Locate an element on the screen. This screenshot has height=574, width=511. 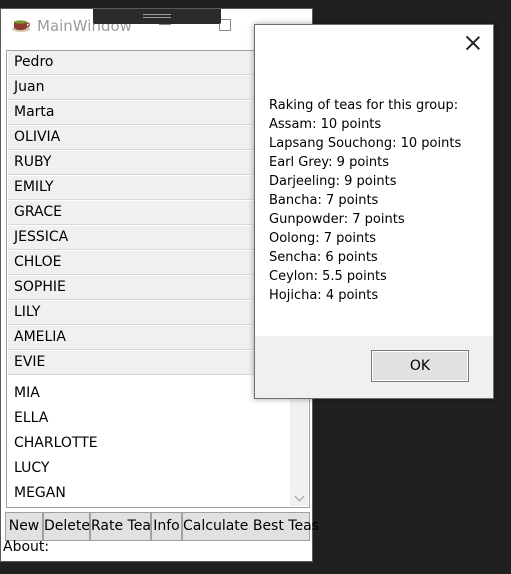
ranking-line: Earl Grey: 9 points is located at coordinates (329, 162).